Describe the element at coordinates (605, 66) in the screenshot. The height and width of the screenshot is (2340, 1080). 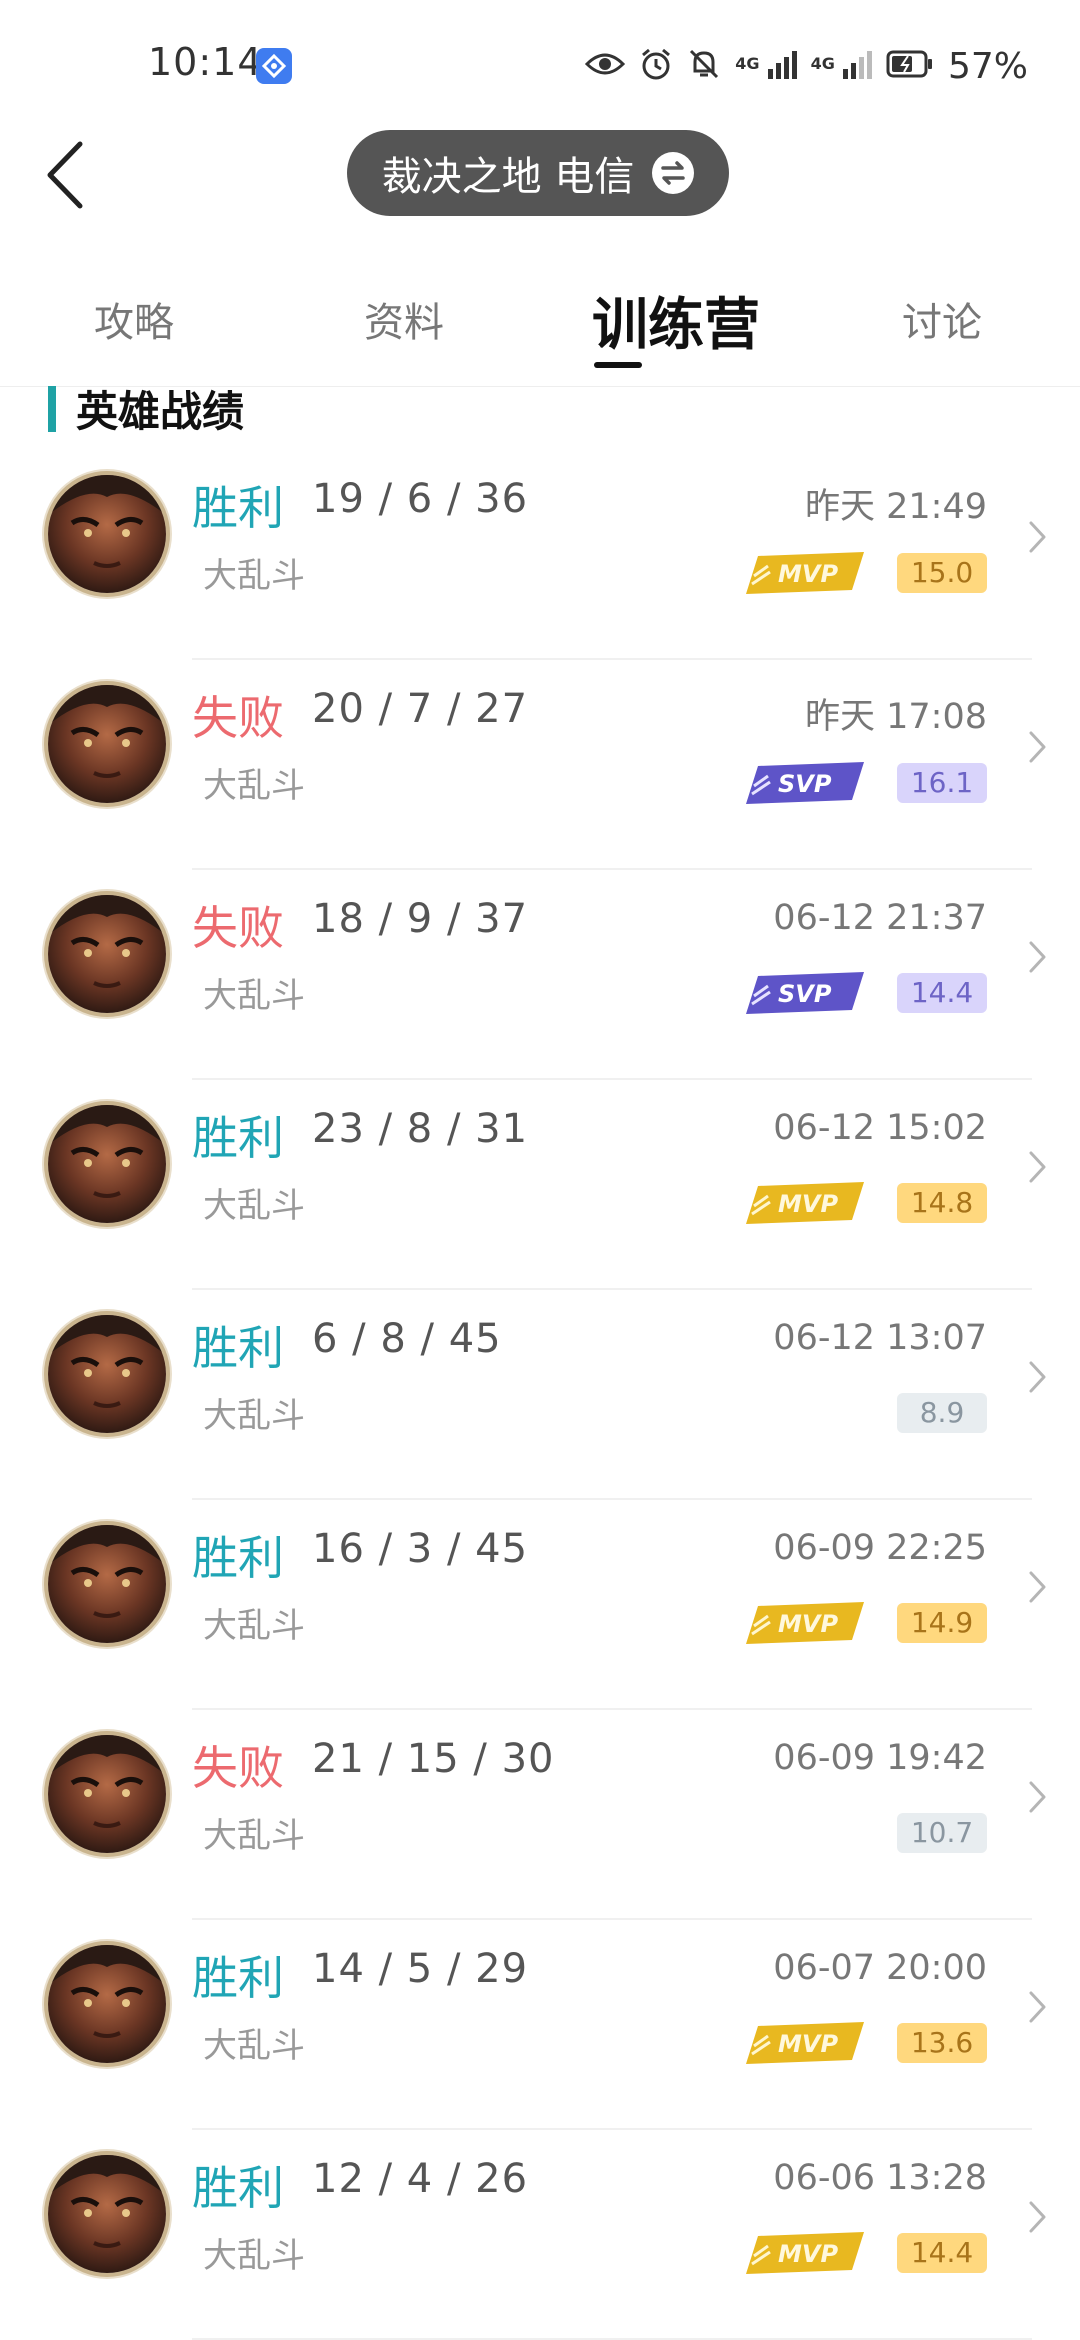
I see `eye-icon` at that location.